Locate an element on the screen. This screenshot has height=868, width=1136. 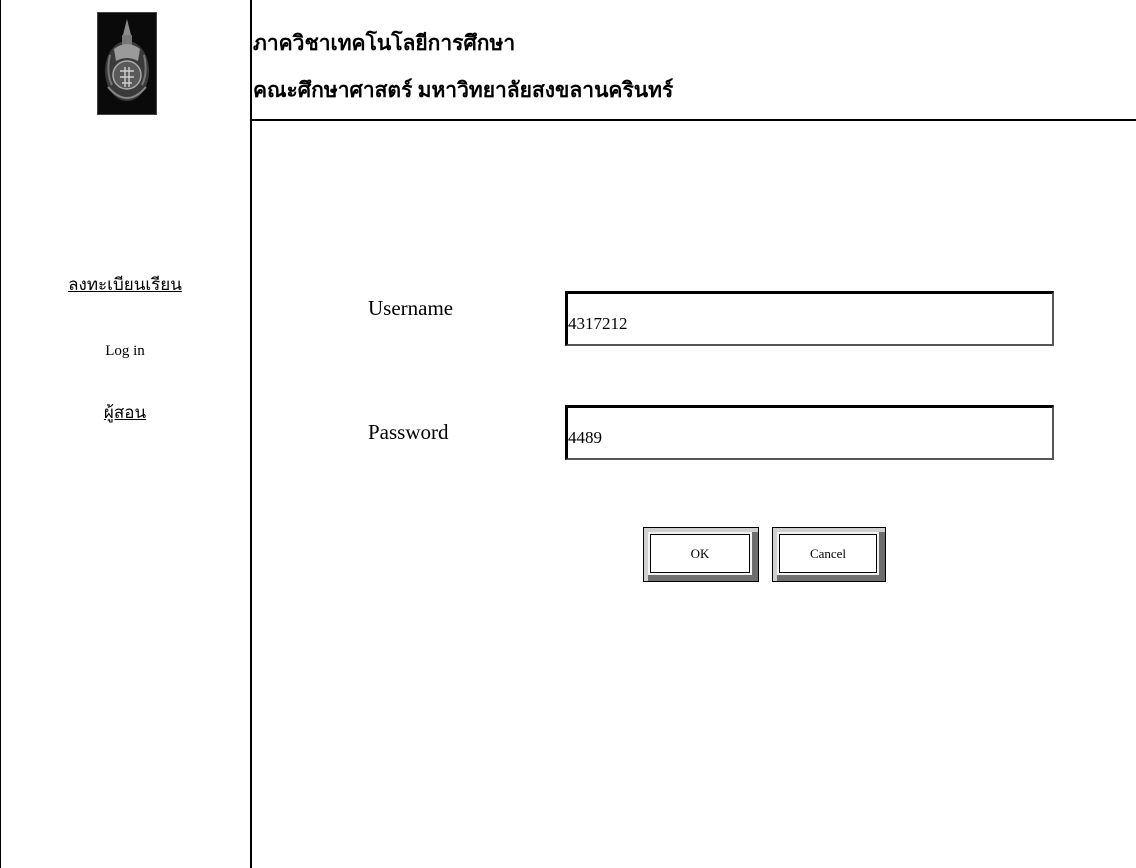
department-title: ภาควิชาเทคโนโลยีการศึกษา is located at coordinates (384, 43).